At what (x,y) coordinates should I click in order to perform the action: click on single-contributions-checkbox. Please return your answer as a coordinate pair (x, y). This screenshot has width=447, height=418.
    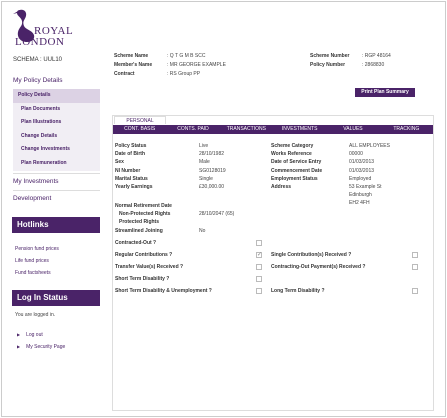
    Looking at the image, I should click on (415, 255).